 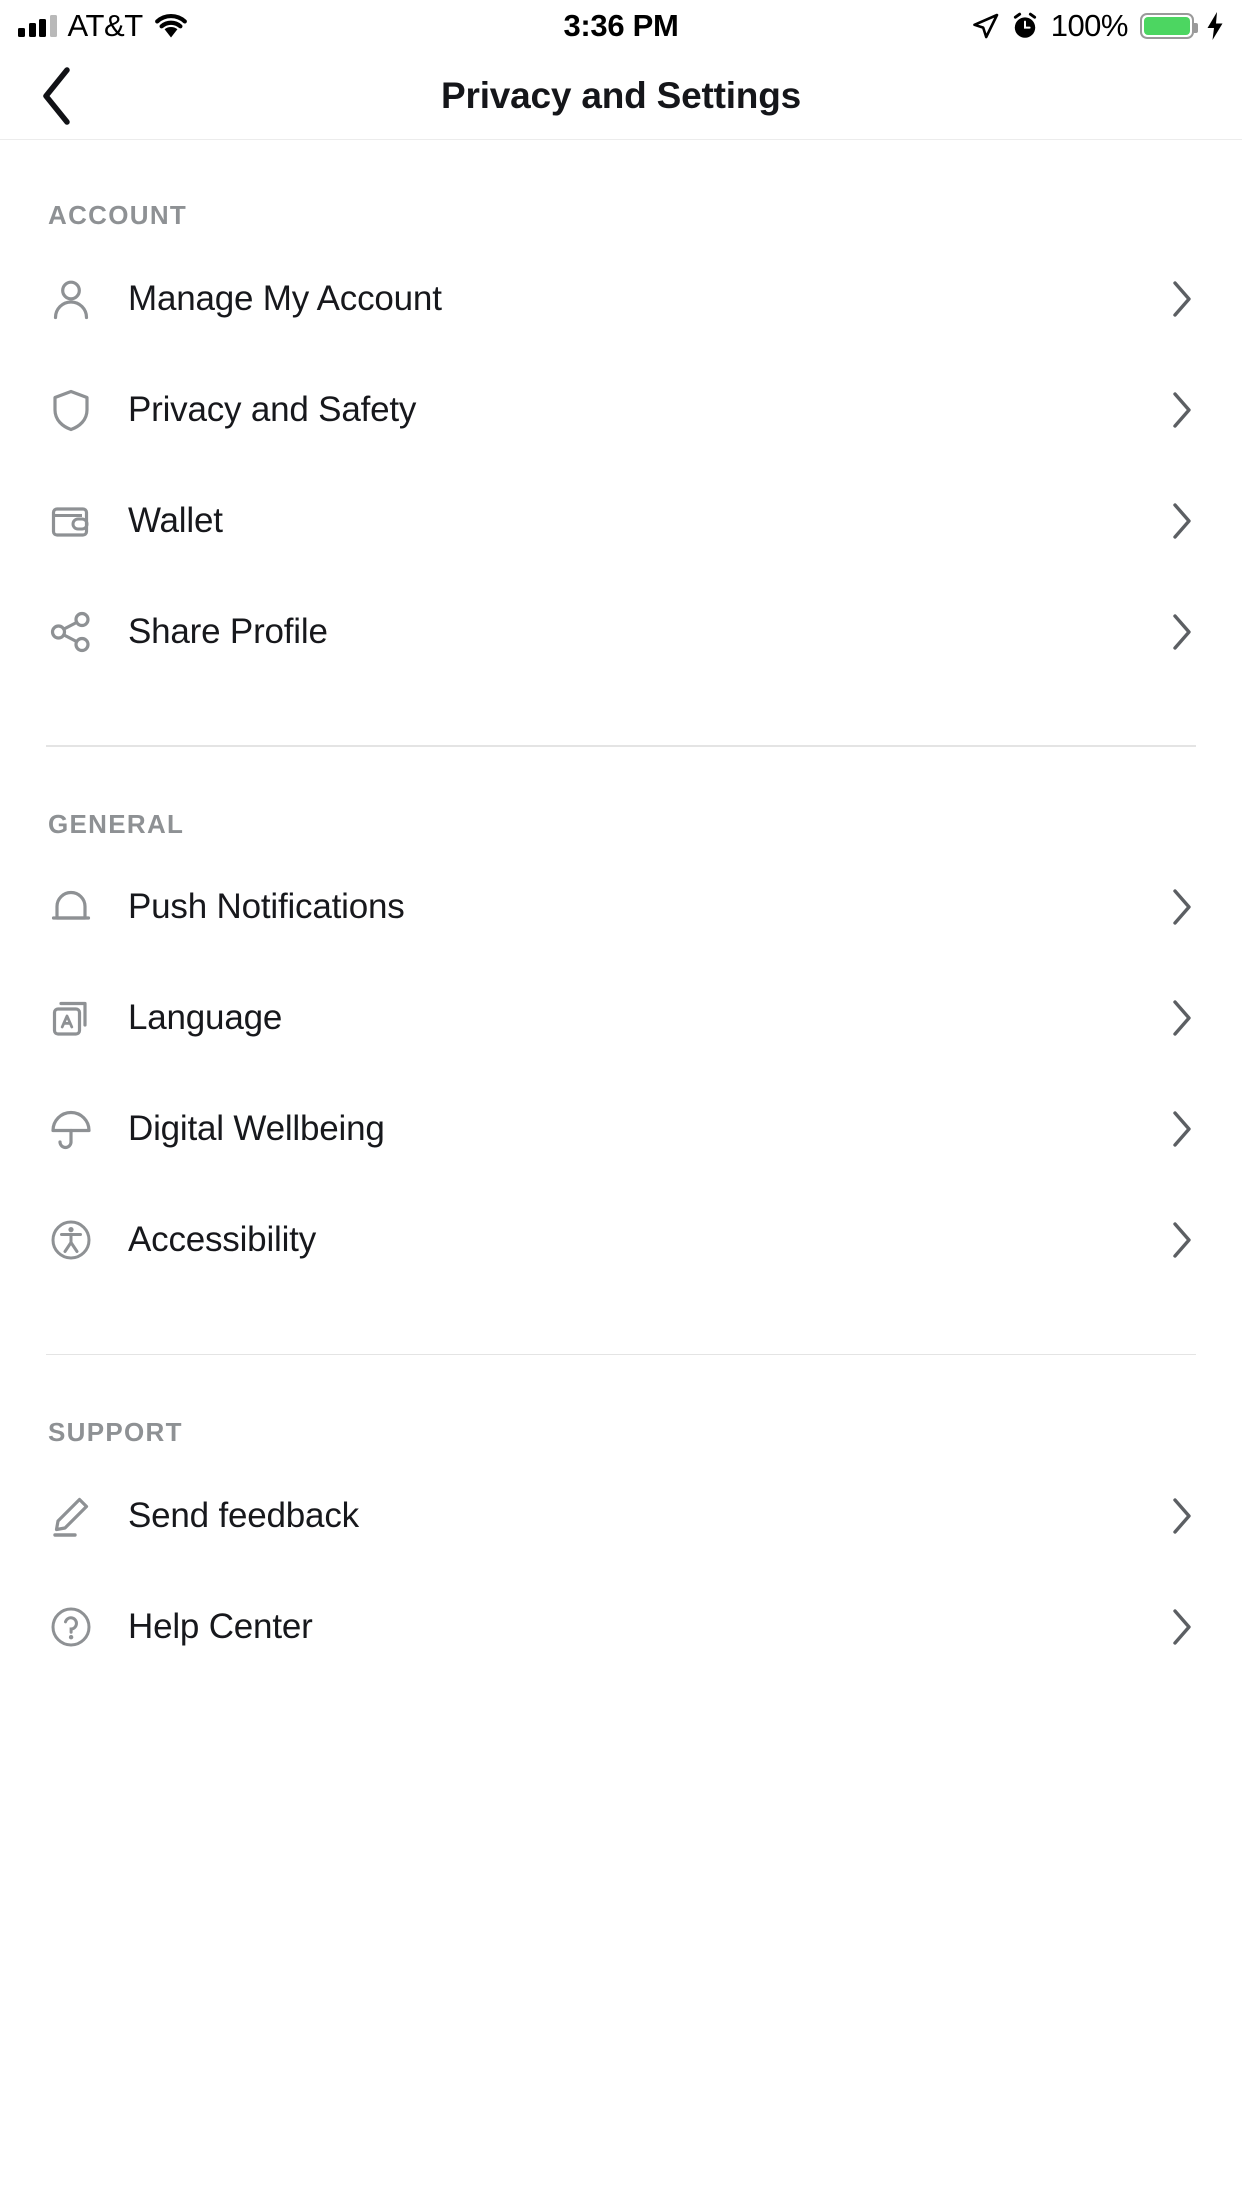 What do you see at coordinates (76, 632) in the screenshot?
I see `share-icon` at bounding box center [76, 632].